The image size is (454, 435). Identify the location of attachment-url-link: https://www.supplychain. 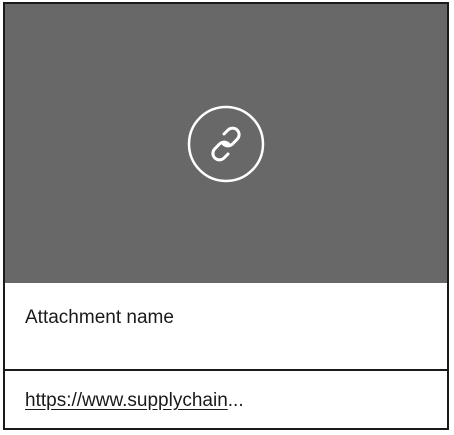
(126, 400).